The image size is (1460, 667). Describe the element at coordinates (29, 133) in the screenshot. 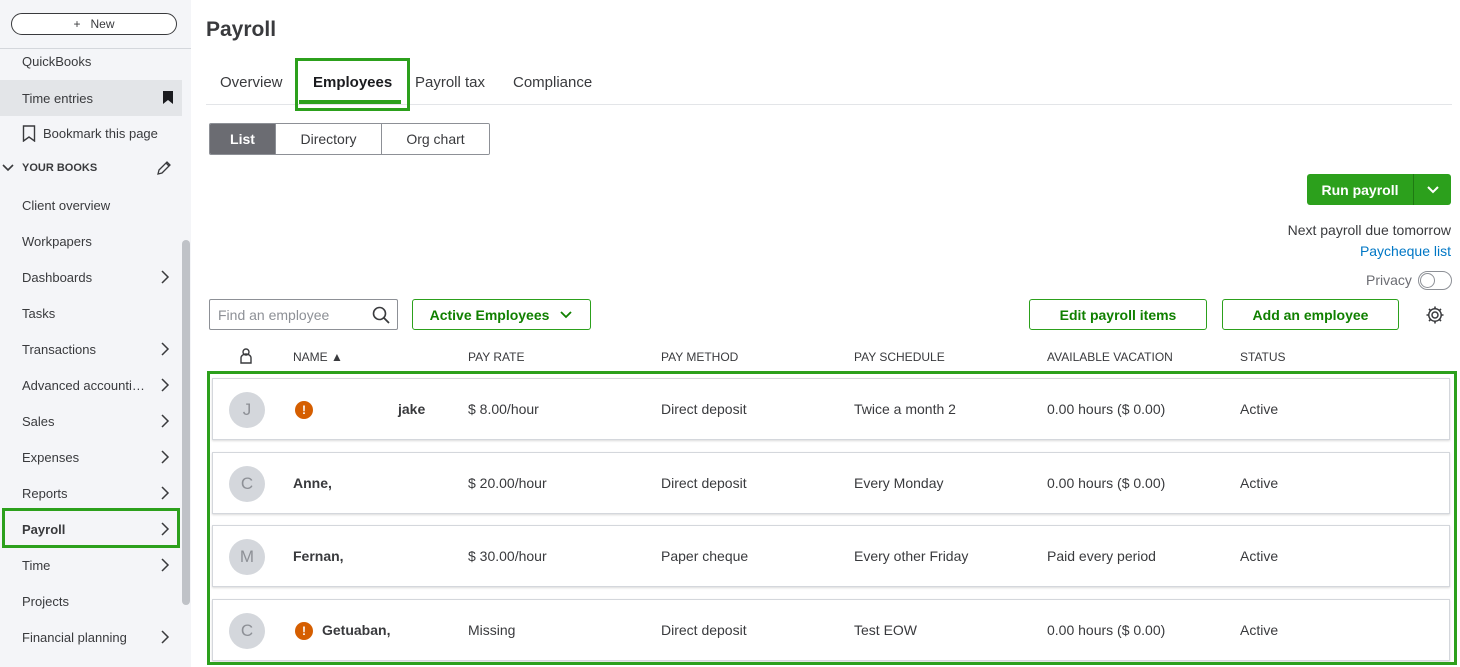

I see `bookmark-outline-icon` at that location.